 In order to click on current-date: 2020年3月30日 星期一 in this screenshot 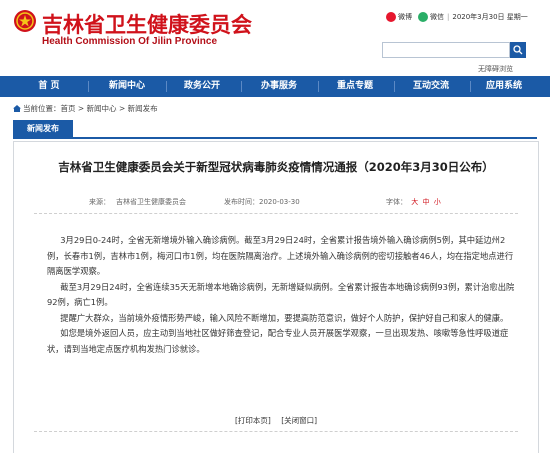, I will do `click(490, 17)`.